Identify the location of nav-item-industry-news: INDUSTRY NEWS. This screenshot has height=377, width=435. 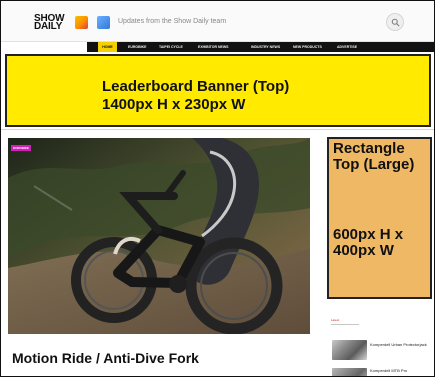
(265, 47).